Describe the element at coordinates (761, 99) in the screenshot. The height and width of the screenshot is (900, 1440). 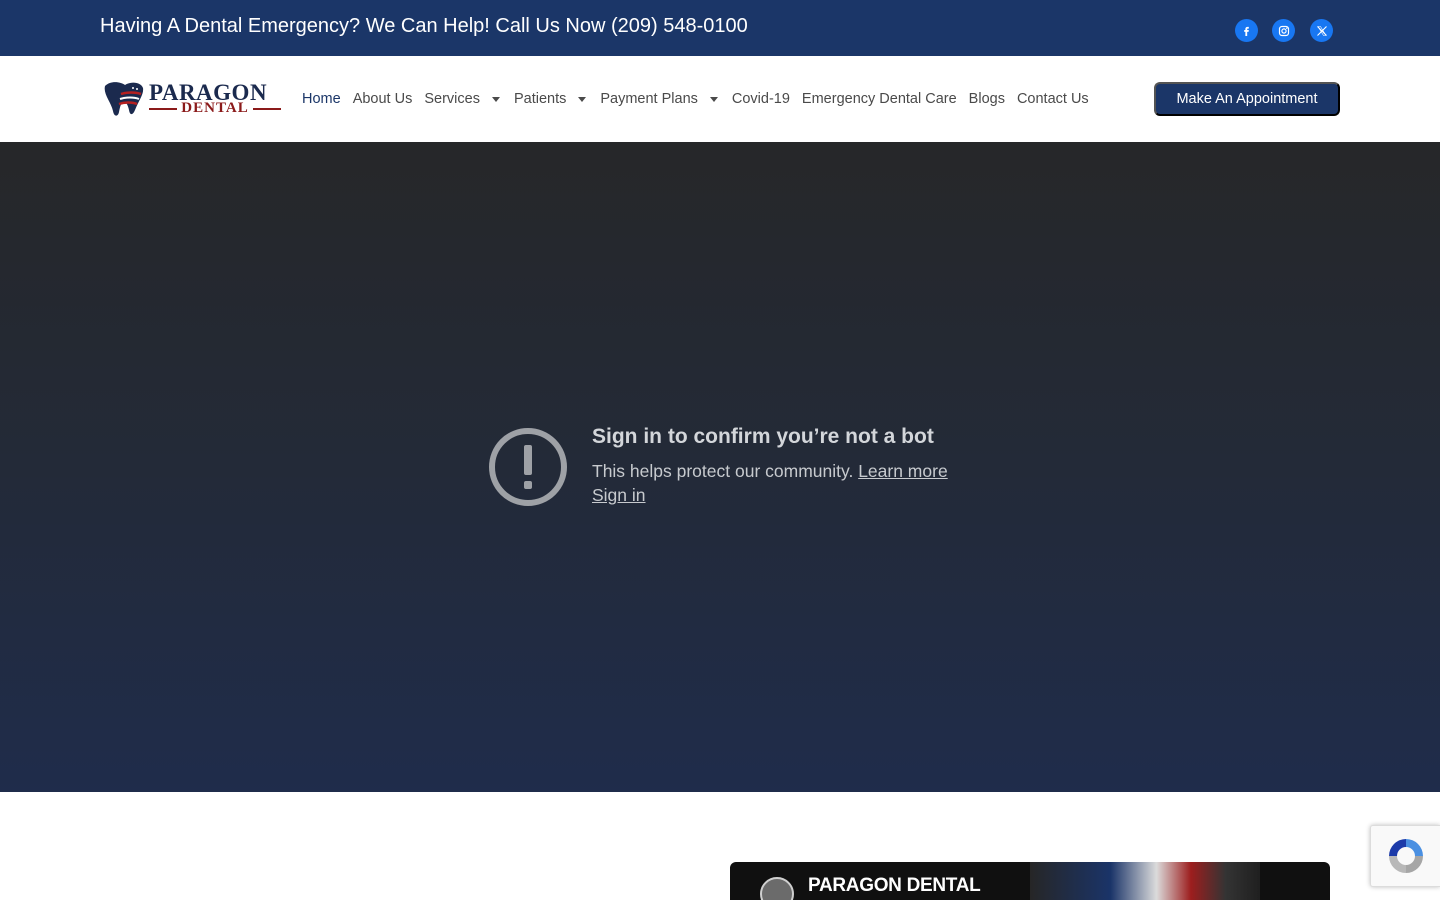
I see `nav-covid-19: Covid-19` at that location.